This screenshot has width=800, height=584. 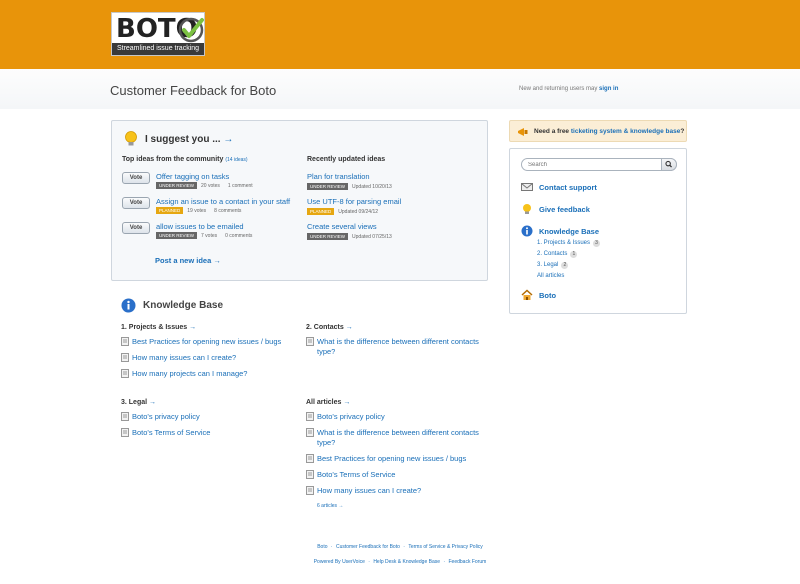 I want to click on kb-section-label: 2. Contacts, so click(x=325, y=327).